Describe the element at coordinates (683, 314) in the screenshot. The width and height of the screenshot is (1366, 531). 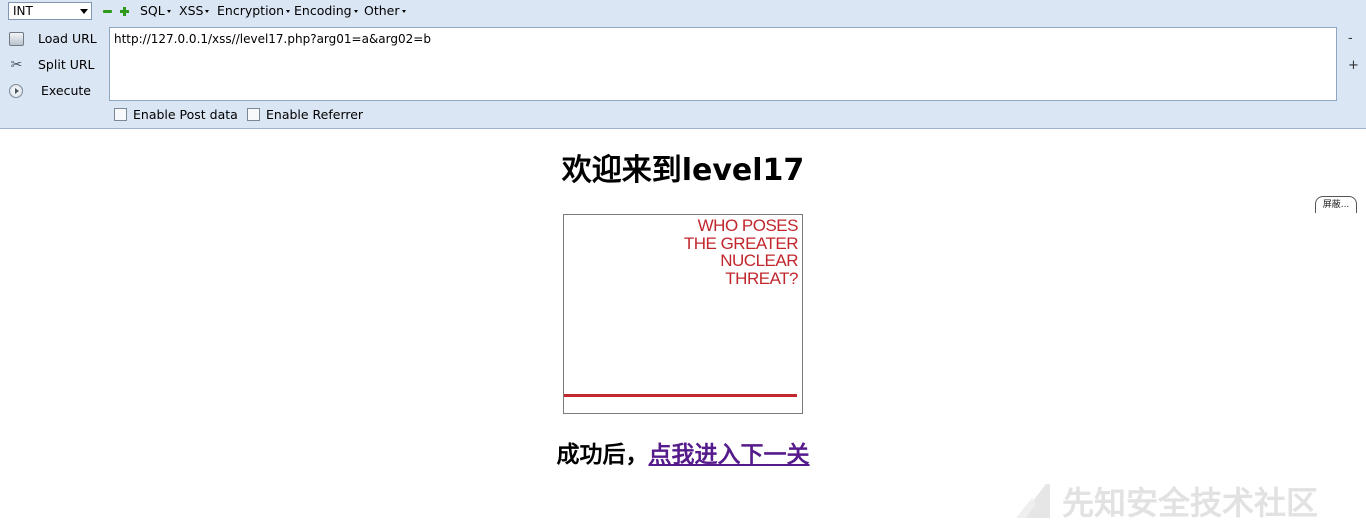
I see `embedded-flash-object: WHO POSES THE GREATER NUCLEAR THREAT?` at that location.